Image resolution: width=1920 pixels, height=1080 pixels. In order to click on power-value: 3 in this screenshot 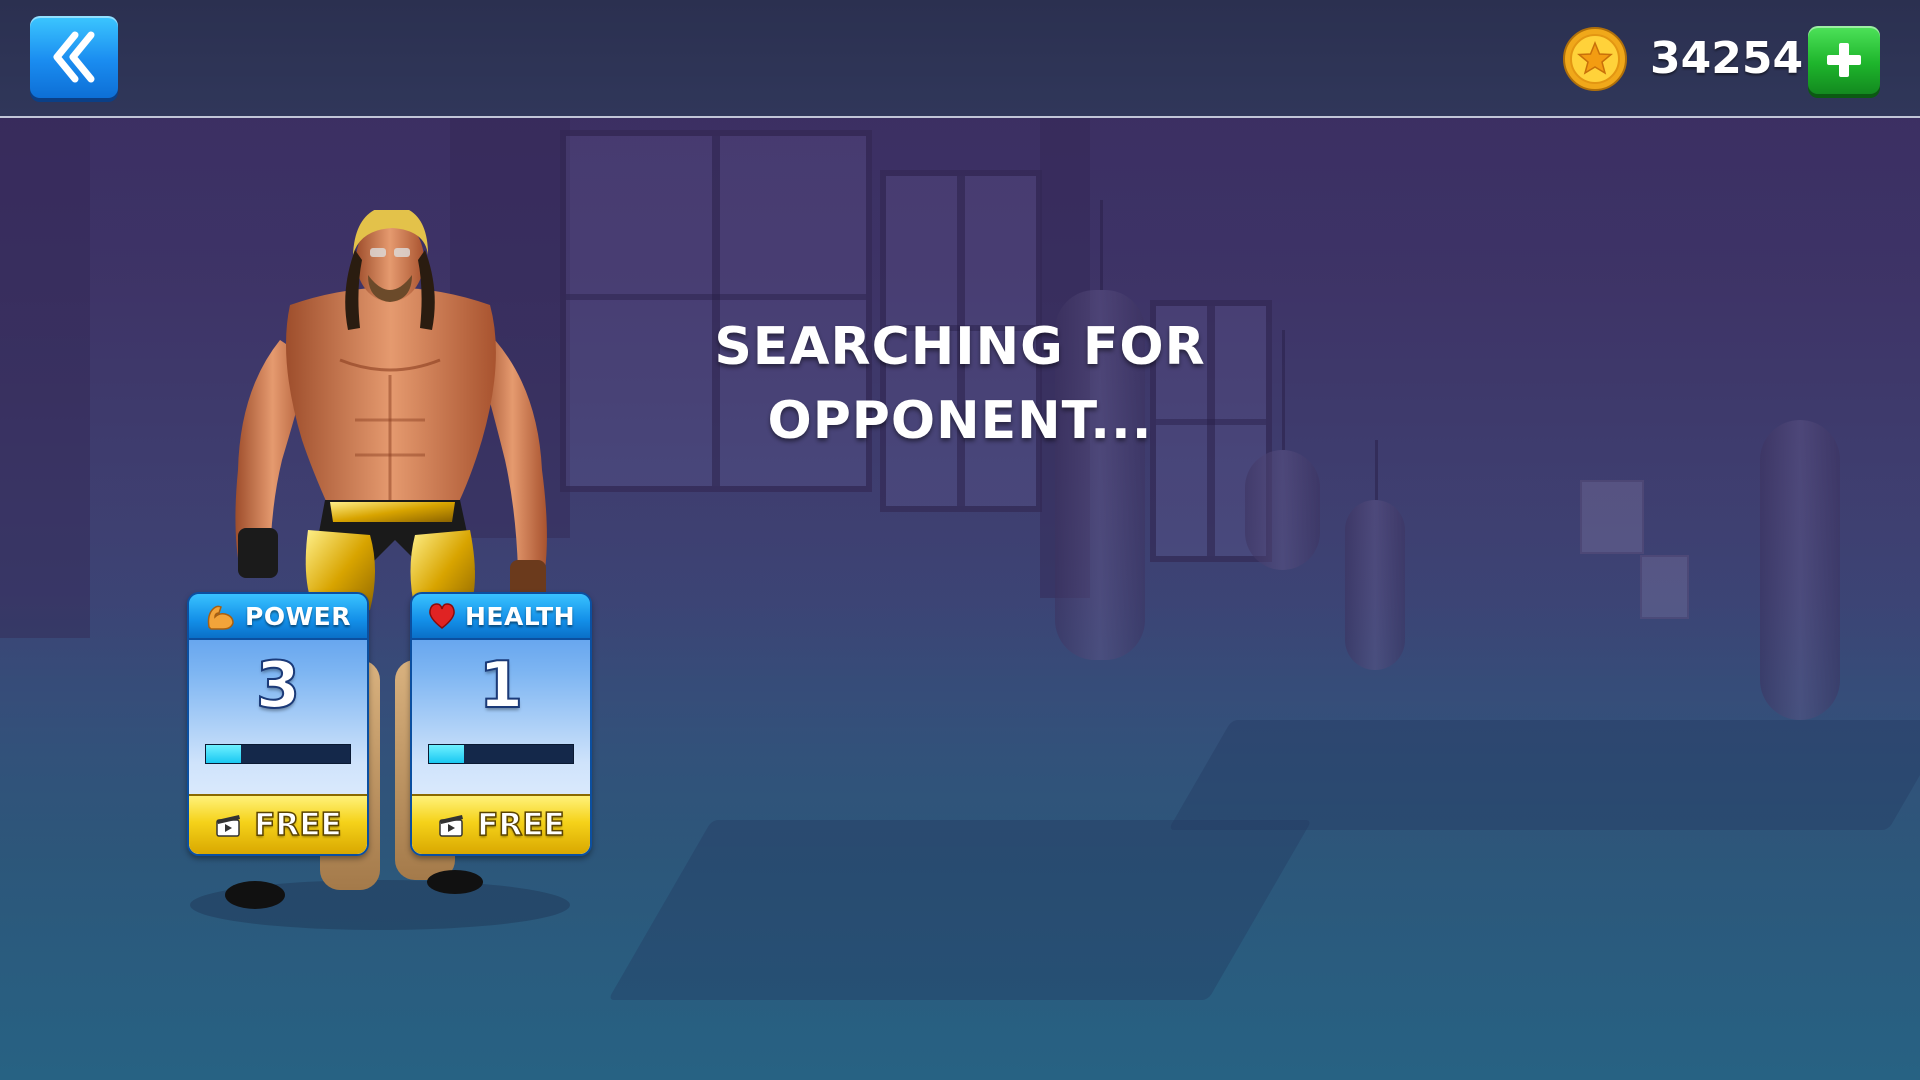, I will do `click(278, 686)`.